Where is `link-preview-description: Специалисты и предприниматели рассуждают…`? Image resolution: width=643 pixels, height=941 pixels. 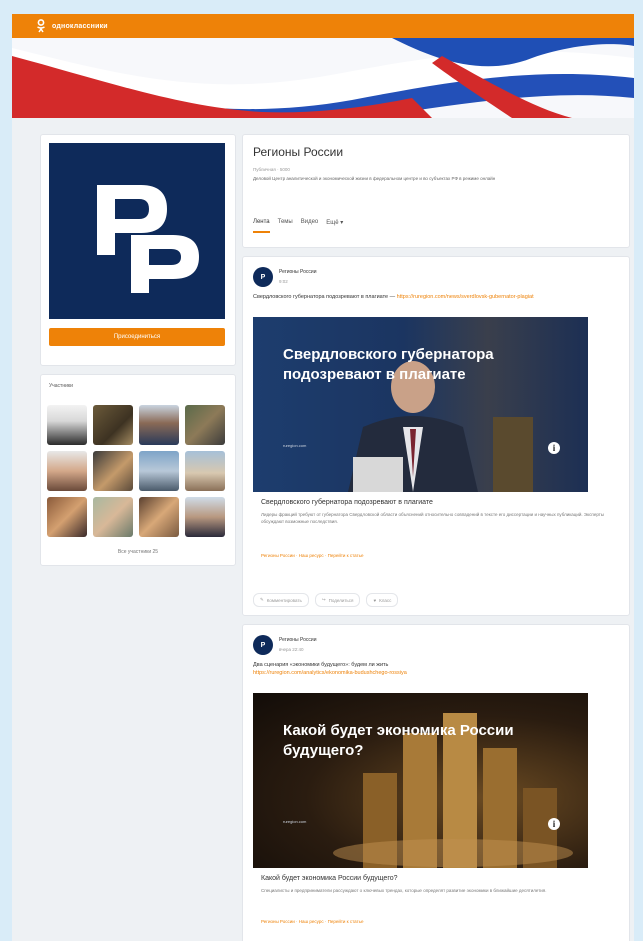 link-preview-description: Специалисты и предприниматели рассуждают… is located at coordinates (404, 890).